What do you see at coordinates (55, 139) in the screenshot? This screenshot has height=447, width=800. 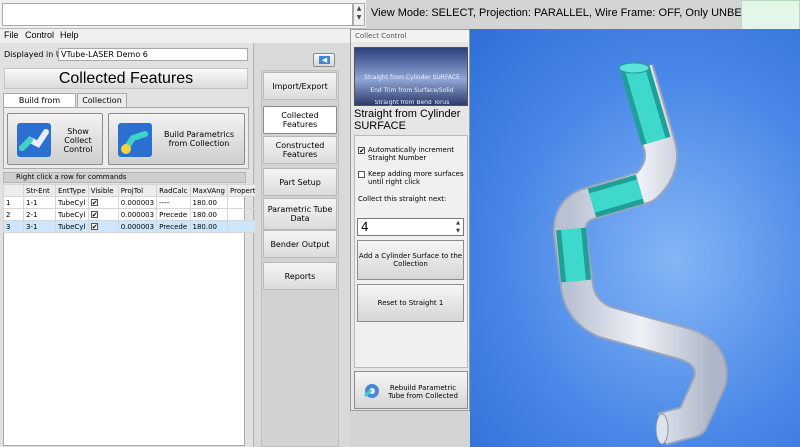 I see `show-collect-control-button: Show Collect Control` at bounding box center [55, 139].